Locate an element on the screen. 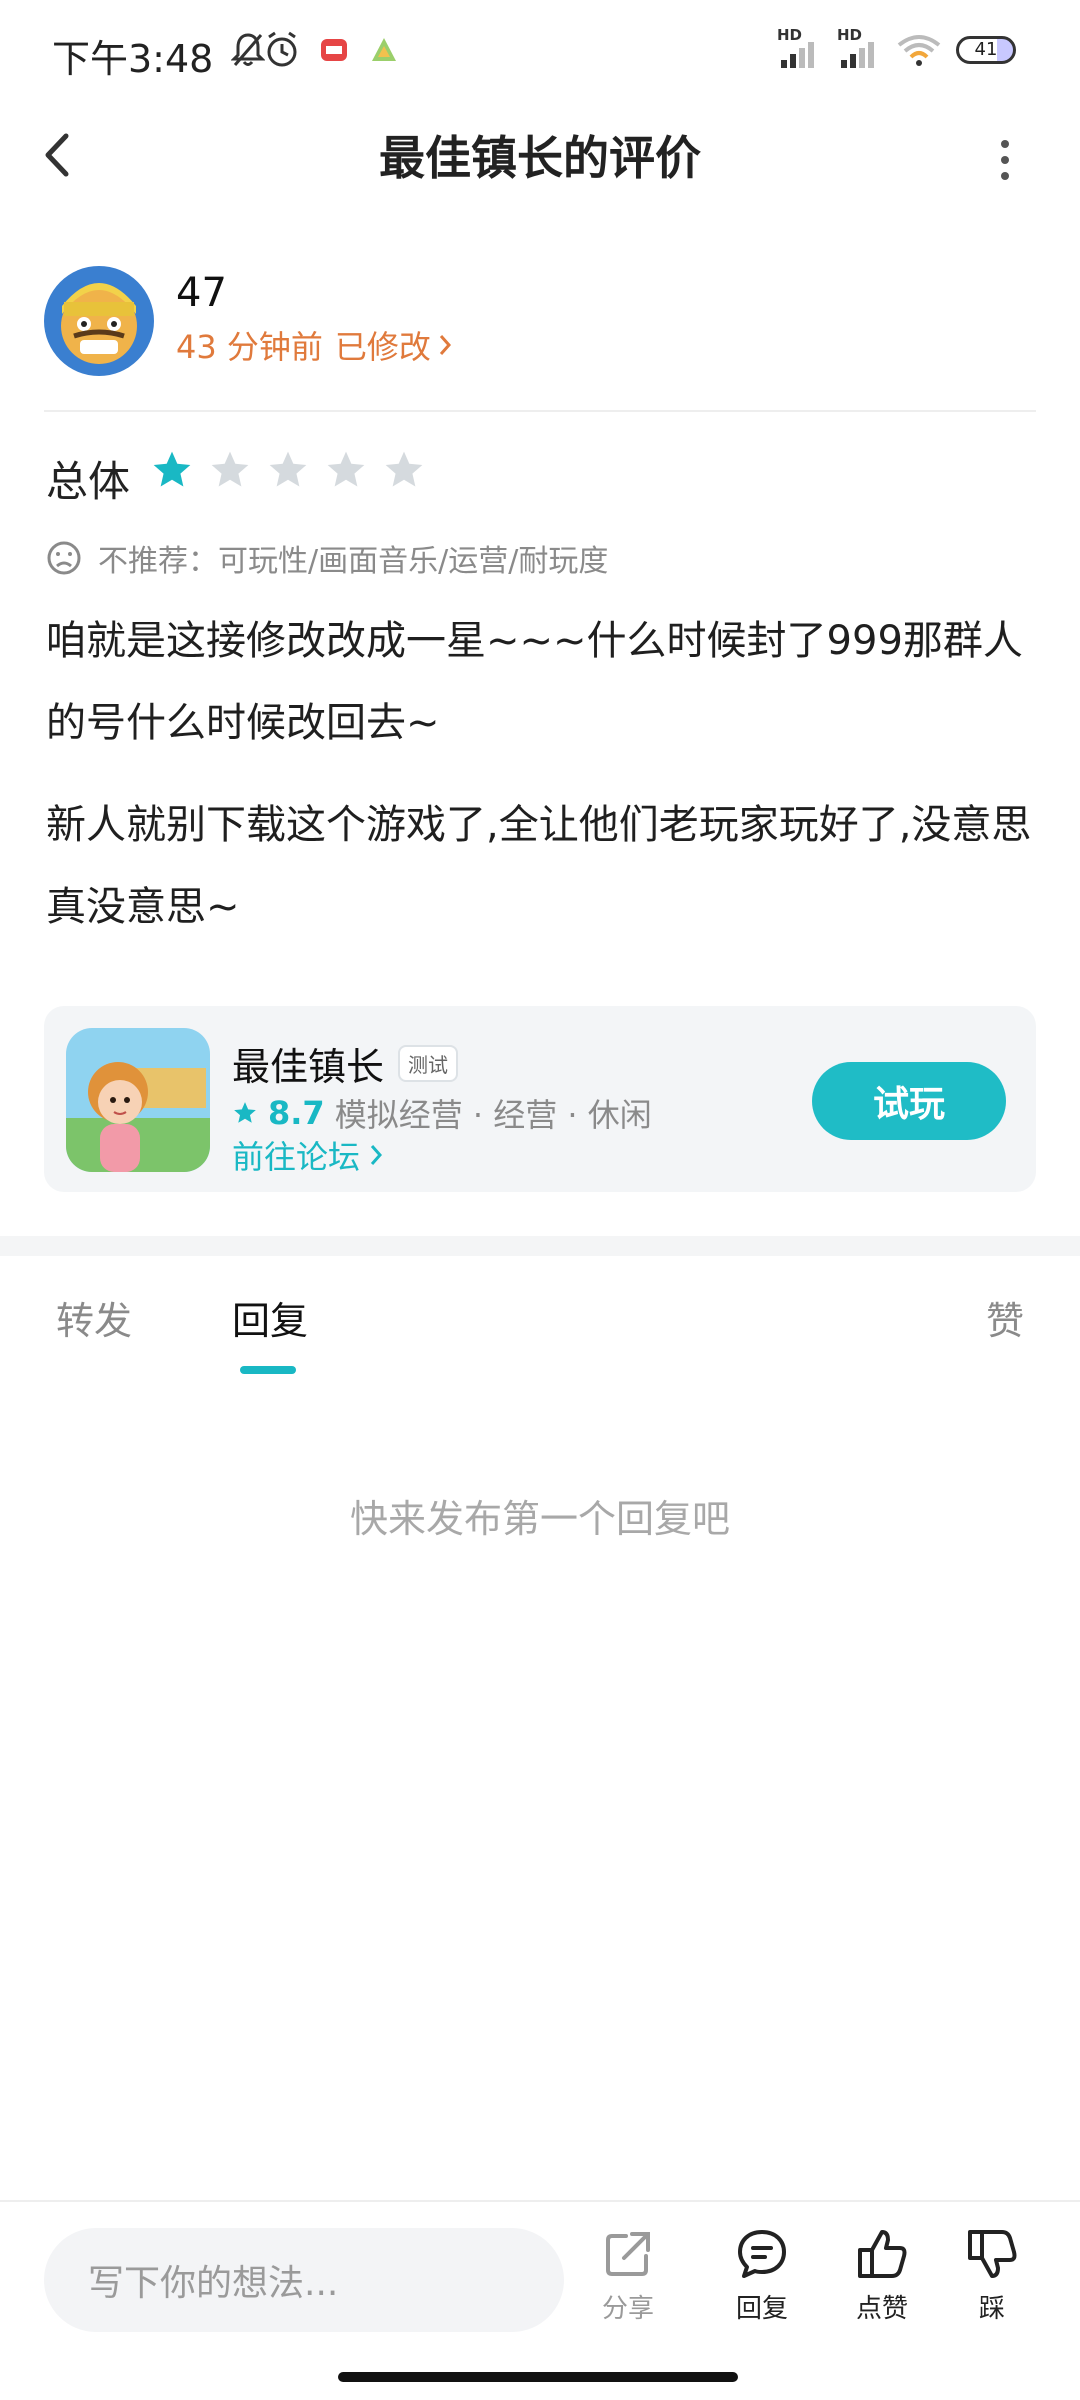 This screenshot has width=1080, height=2400. reply-button: 回复 is located at coordinates (762, 2275).